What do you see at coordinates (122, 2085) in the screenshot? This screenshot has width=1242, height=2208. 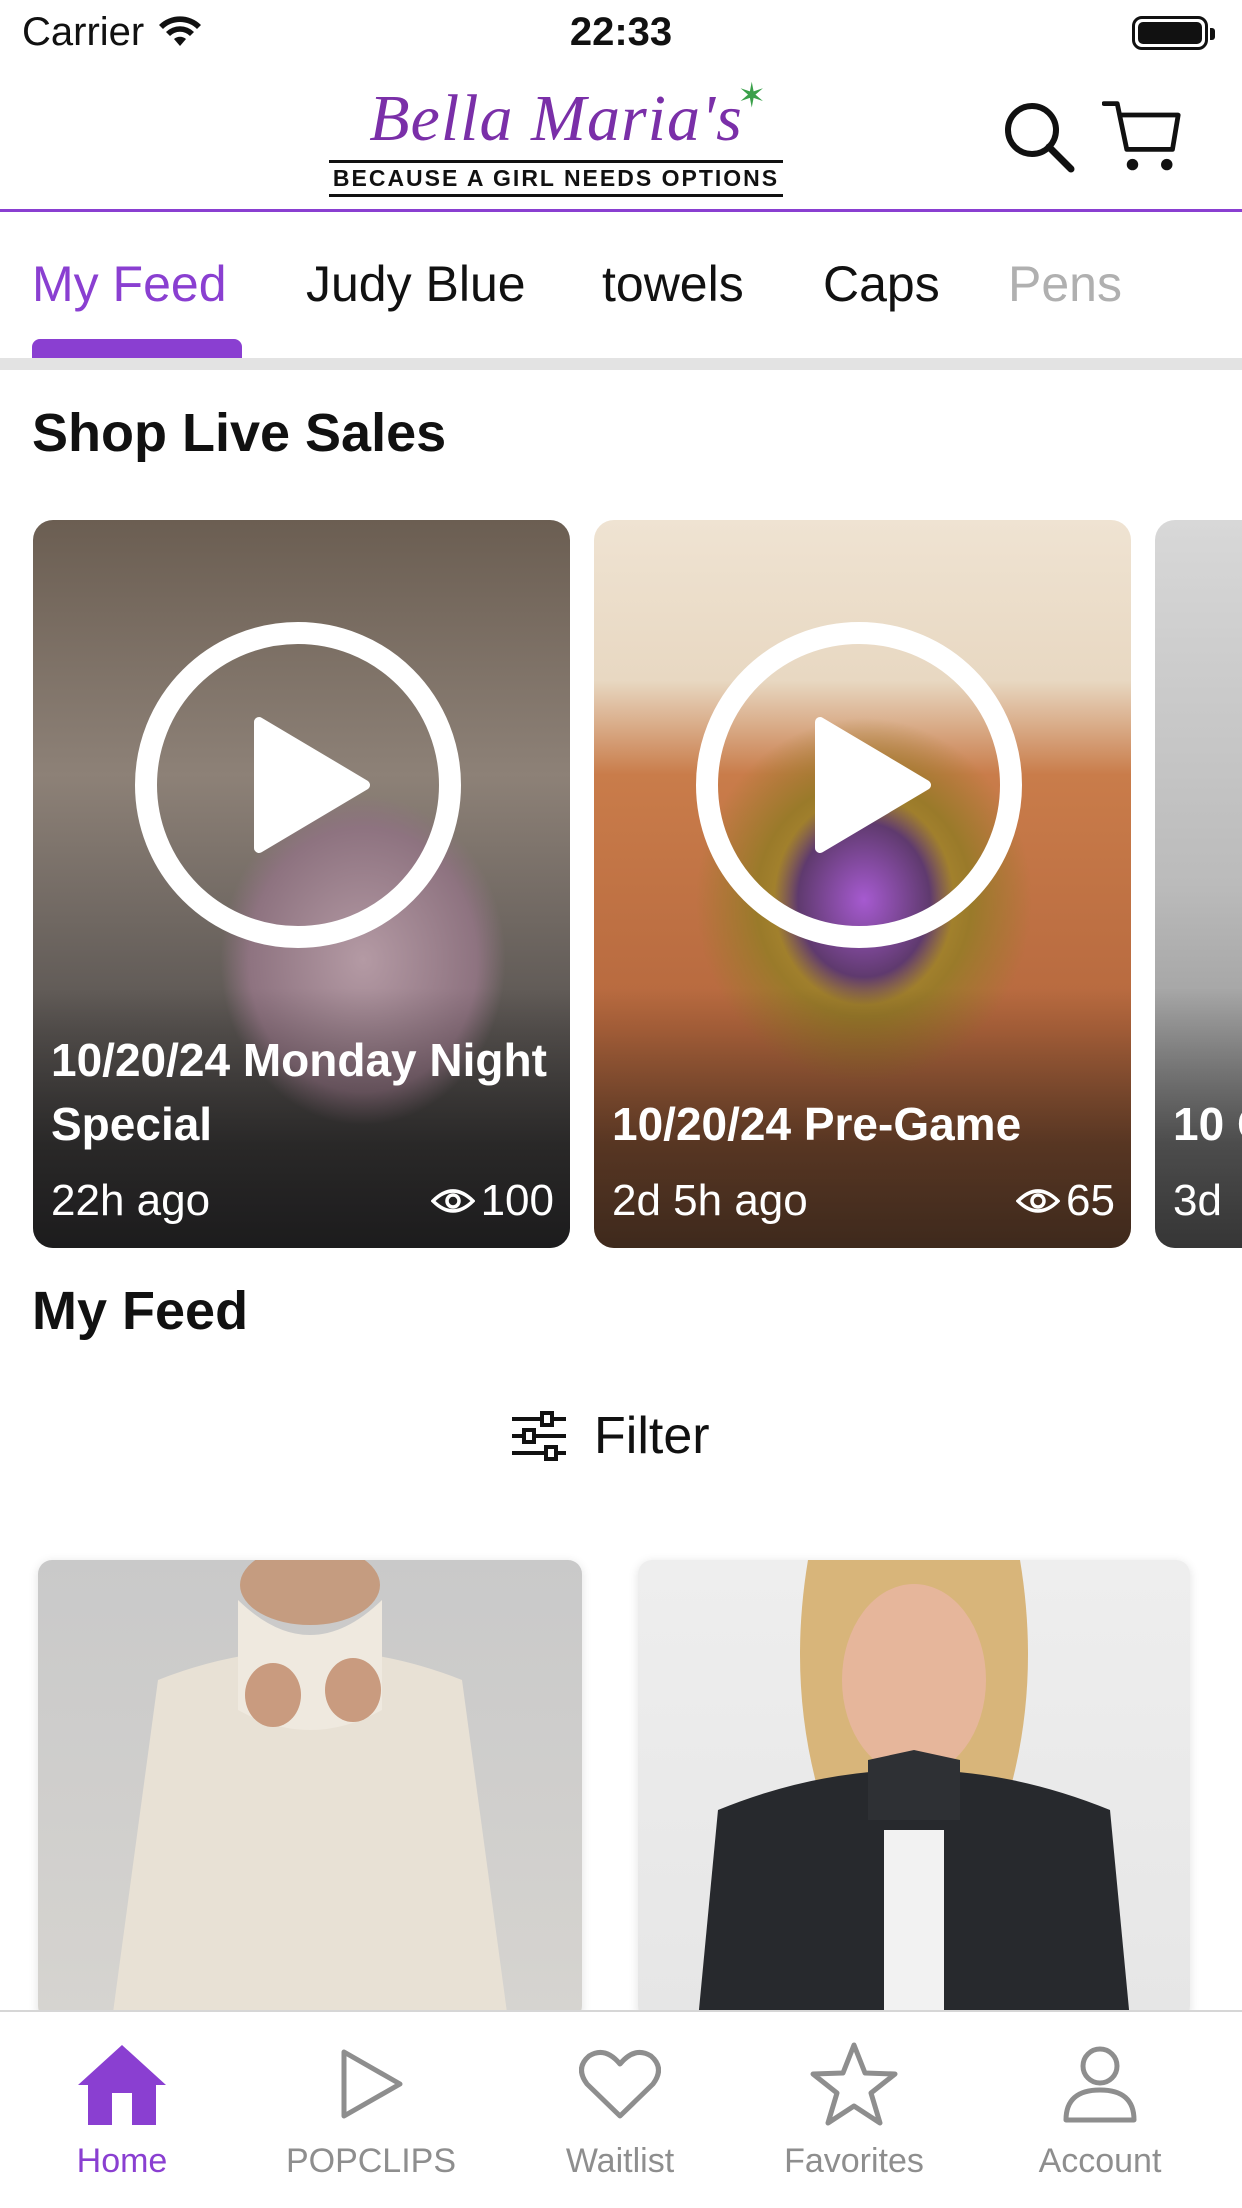 I see `home-icon` at bounding box center [122, 2085].